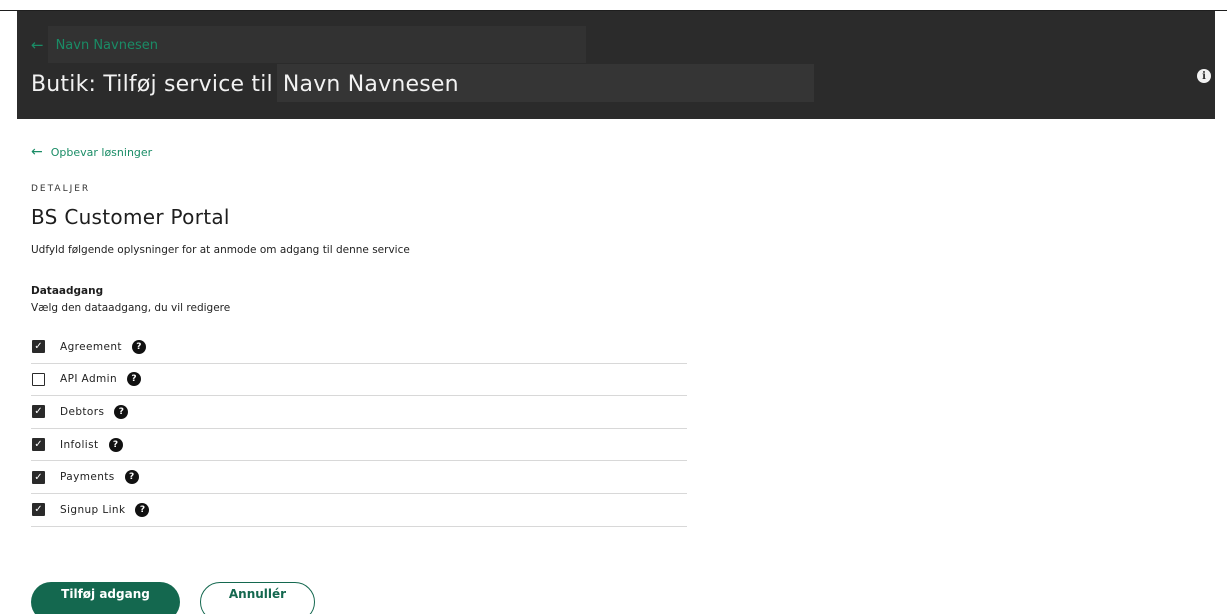 The width and height of the screenshot is (1227, 614). What do you see at coordinates (257, 598) in the screenshot?
I see `cancel-button: Annullér` at bounding box center [257, 598].